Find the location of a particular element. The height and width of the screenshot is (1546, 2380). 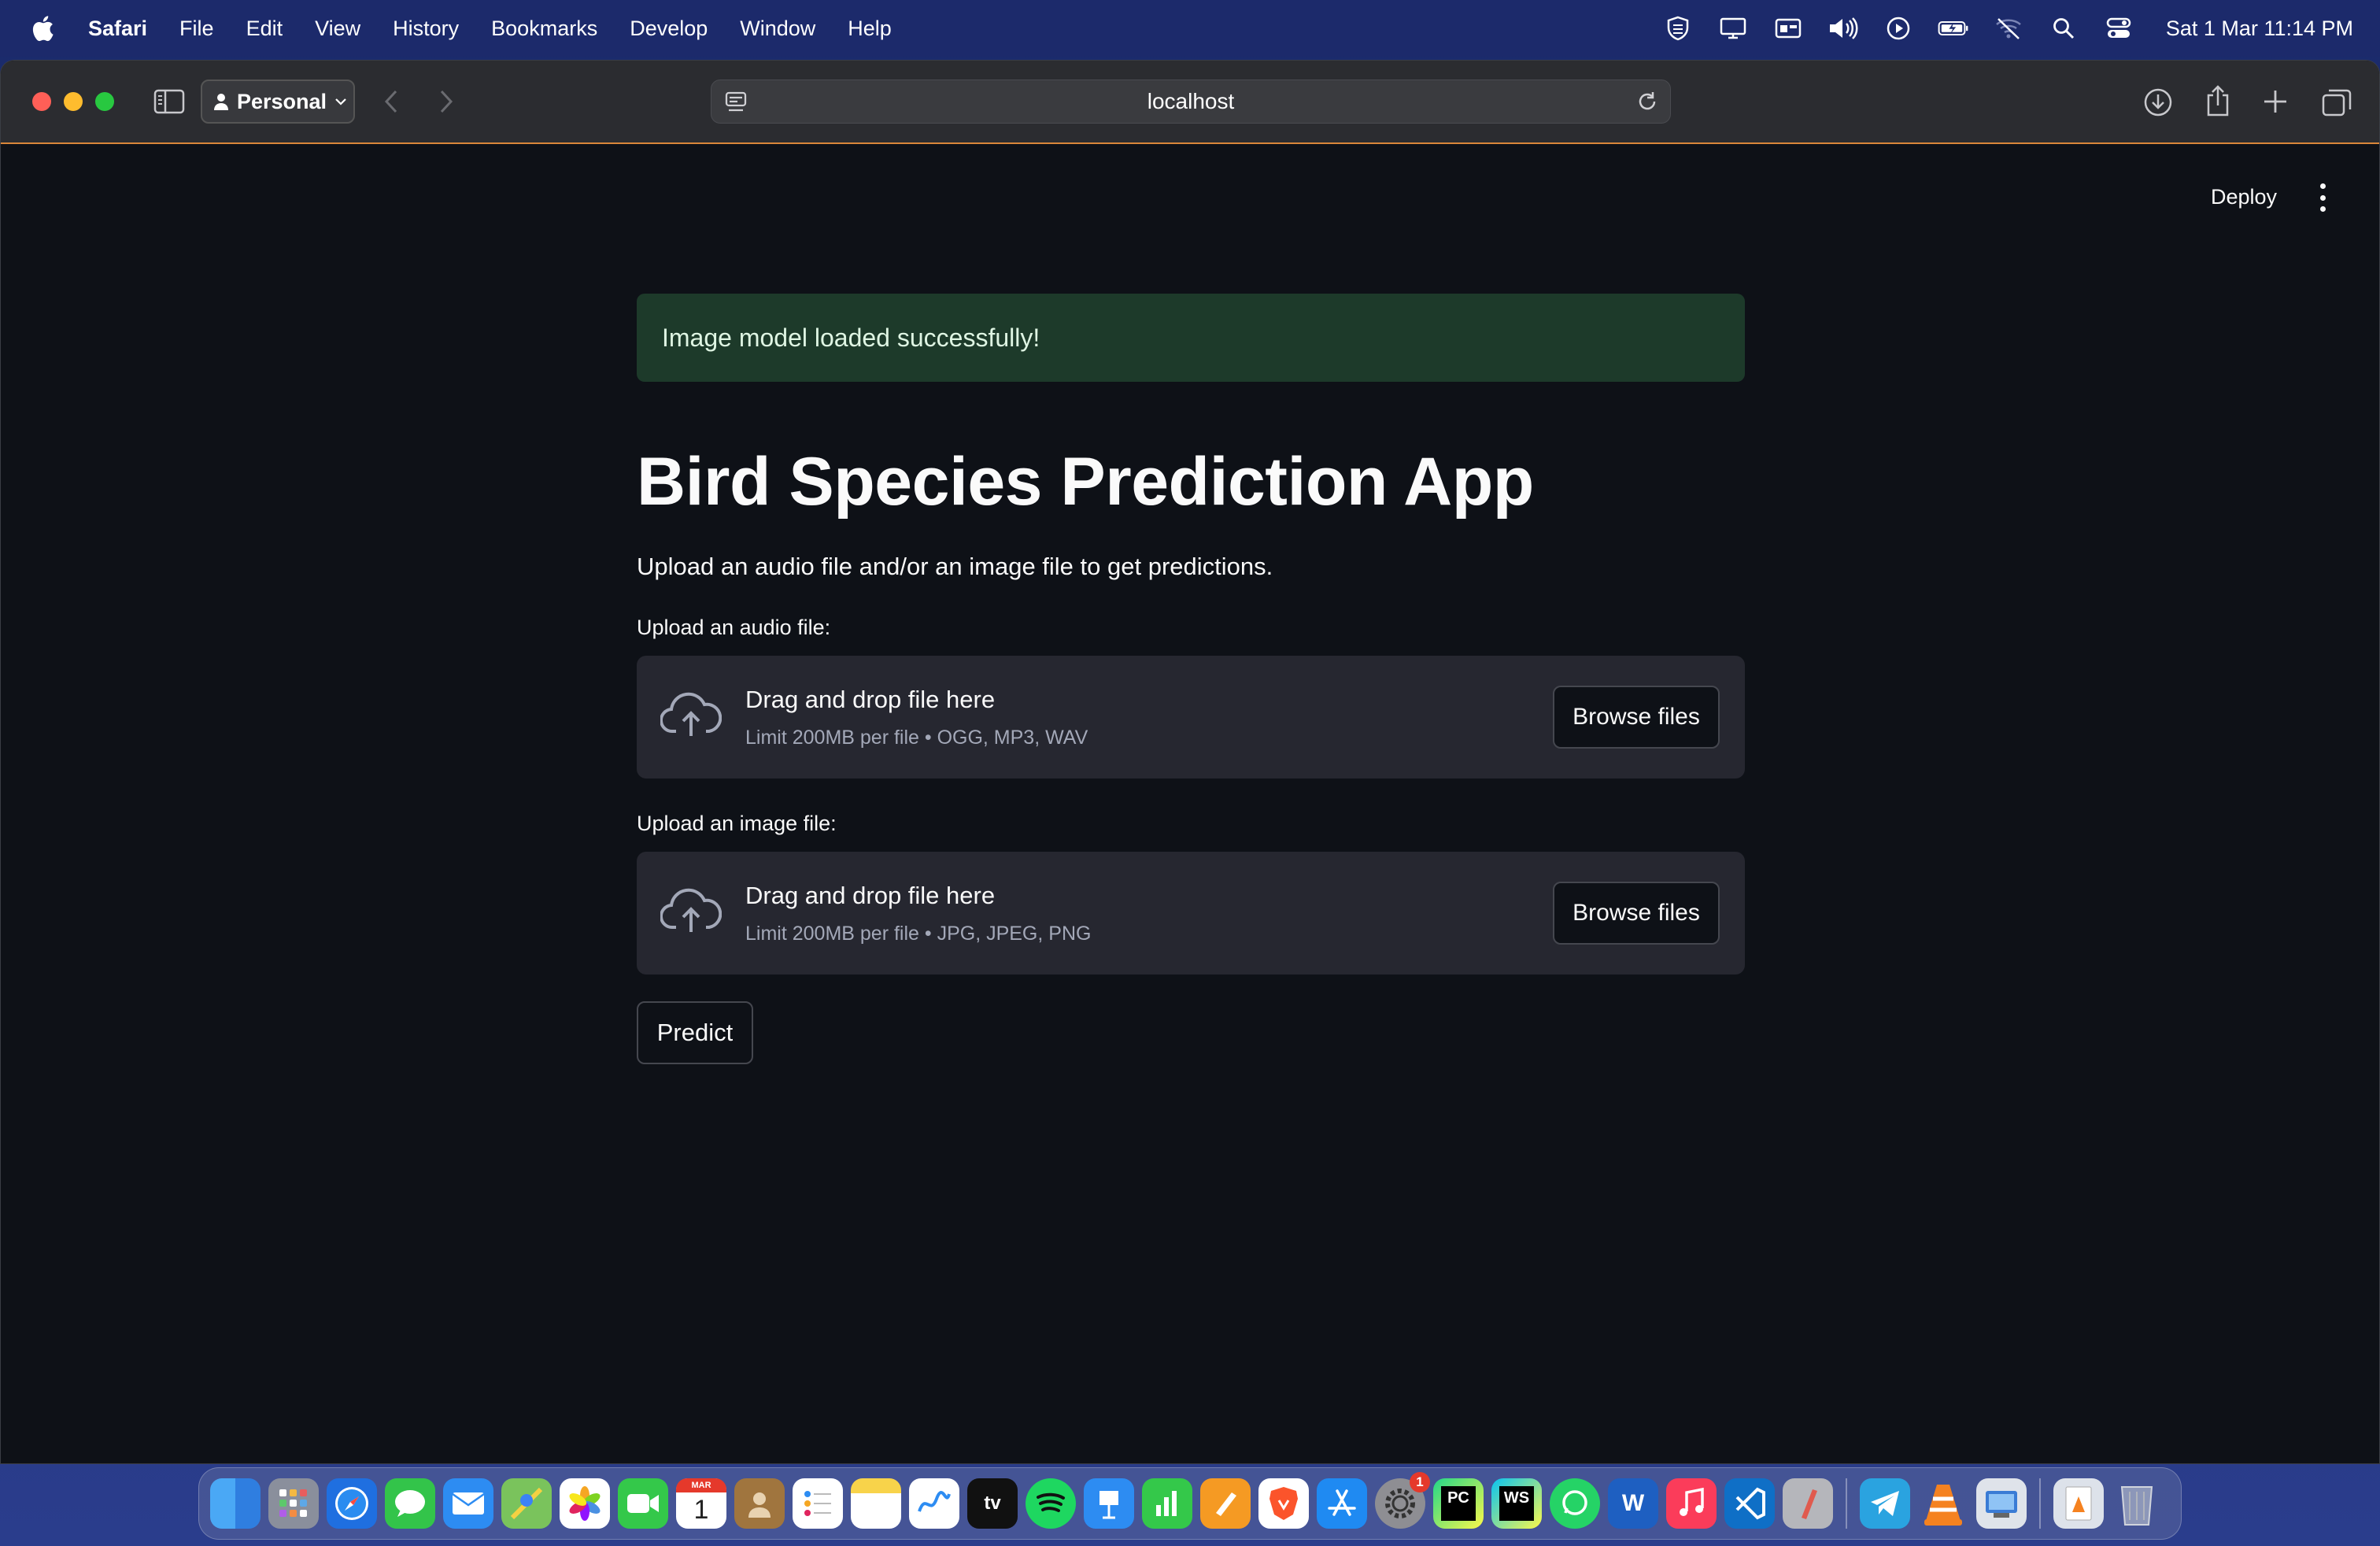

browser-toolbar: Personal localhost is located at coordinates (1190, 103).